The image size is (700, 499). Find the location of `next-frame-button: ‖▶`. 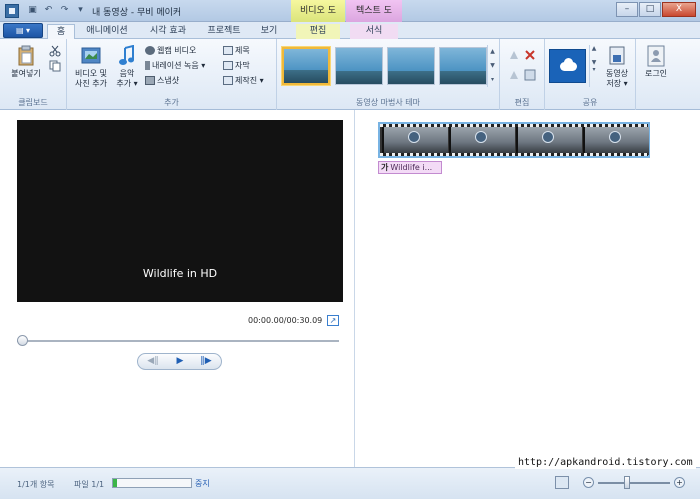

next-frame-button: ‖▶ is located at coordinates (206, 361).